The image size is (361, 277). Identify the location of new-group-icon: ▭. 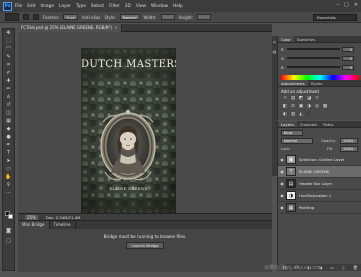
(332, 267).